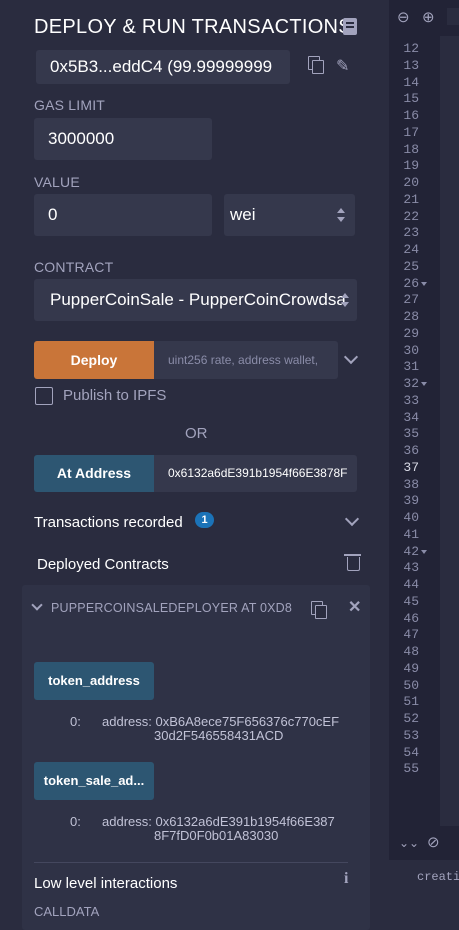 The height and width of the screenshot is (930, 459). Describe the element at coordinates (103, 564) in the screenshot. I see `deployed-contracts-label: Deployed Contracts` at that location.